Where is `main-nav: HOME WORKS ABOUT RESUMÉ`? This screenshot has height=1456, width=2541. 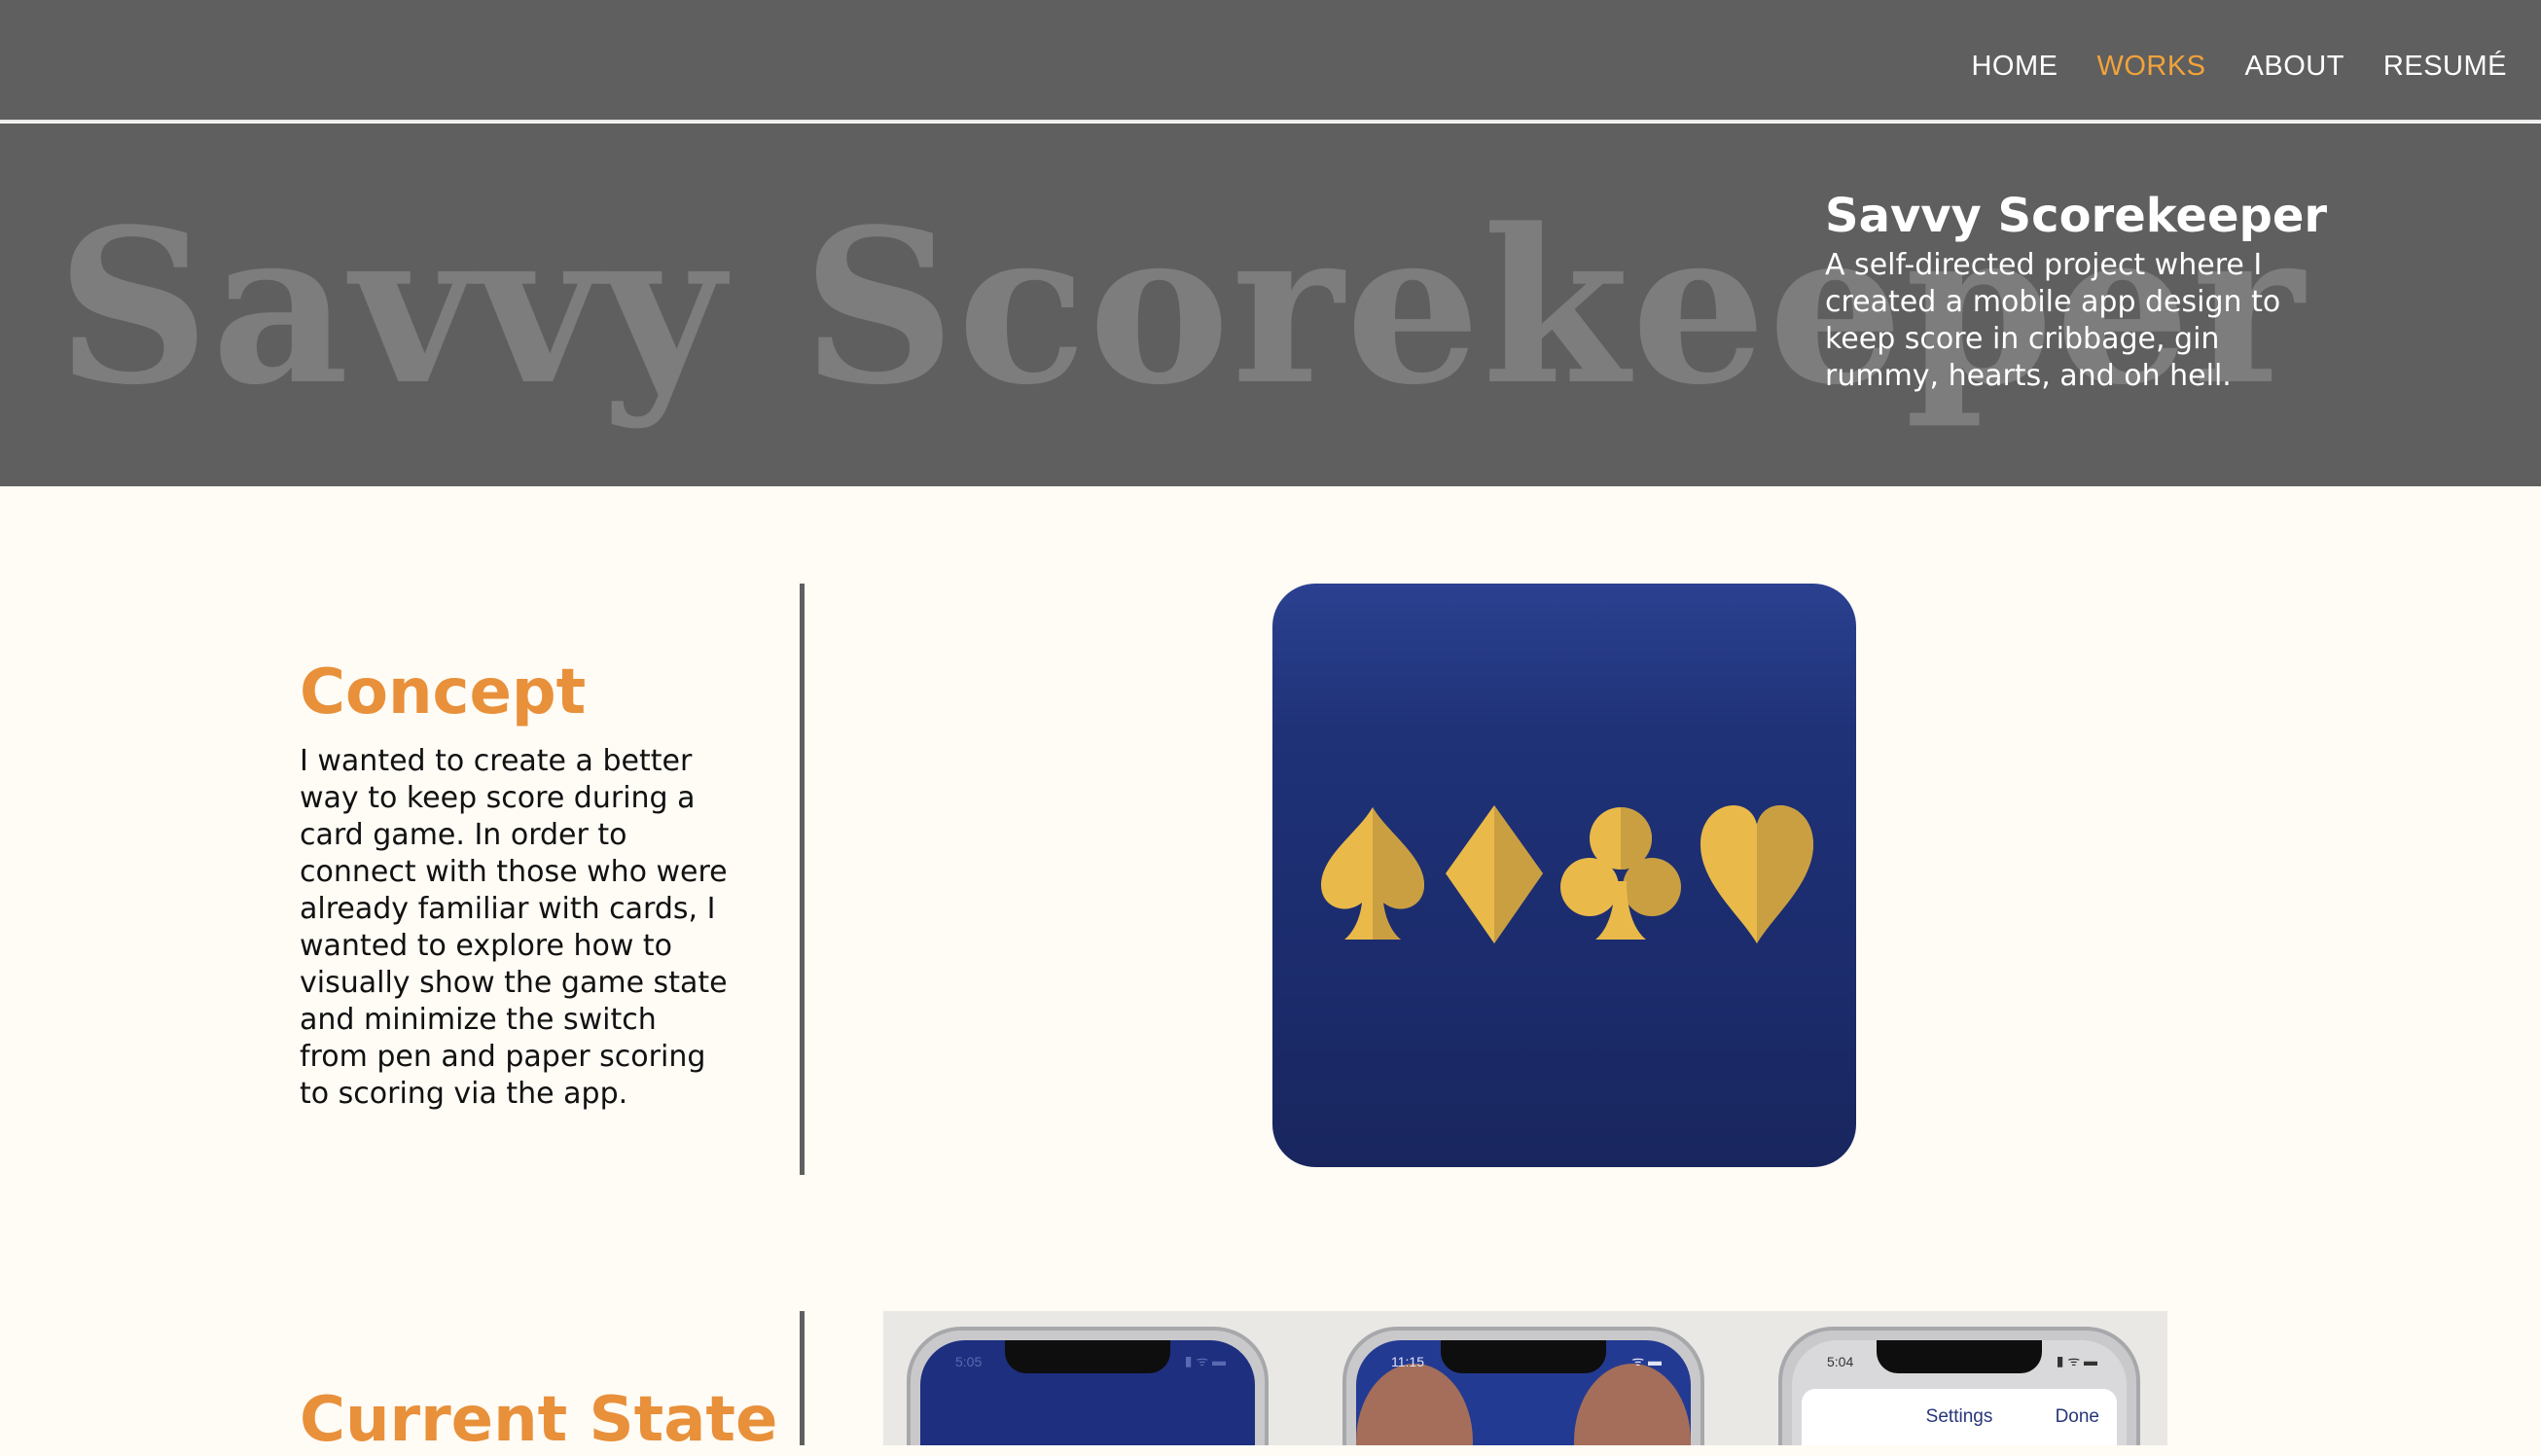 main-nav: HOME WORKS ABOUT RESUMÉ is located at coordinates (2239, 67).